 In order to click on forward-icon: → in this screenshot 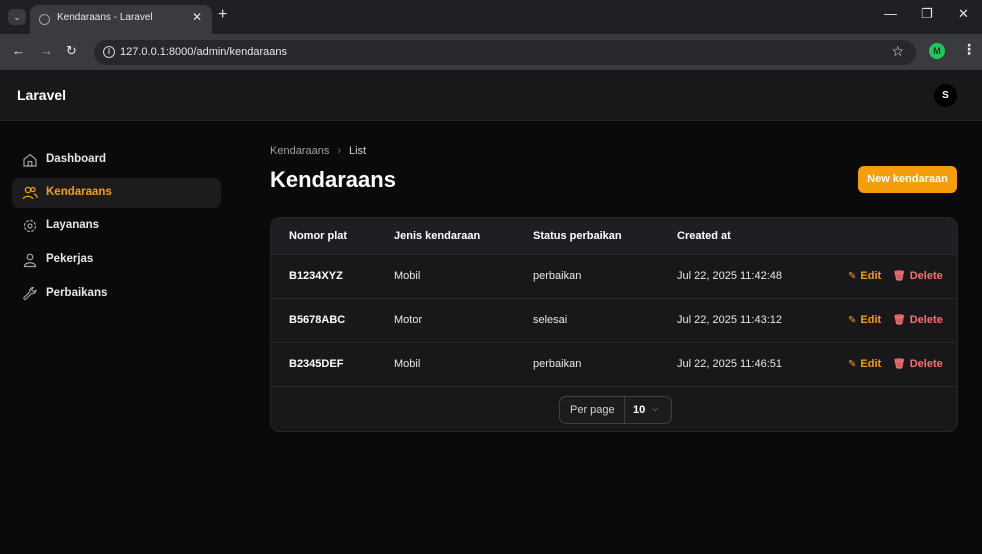, I will do `click(46, 50)`.